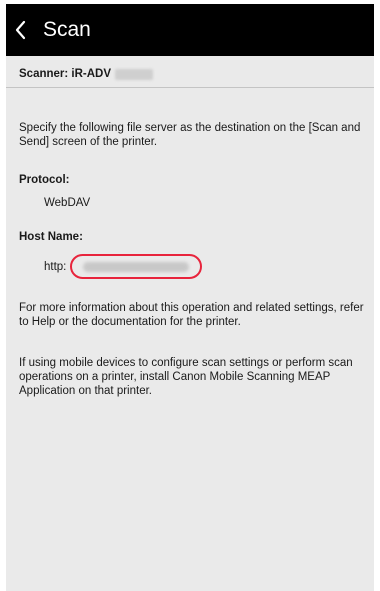  I want to click on page-title: Scan, so click(67, 29).